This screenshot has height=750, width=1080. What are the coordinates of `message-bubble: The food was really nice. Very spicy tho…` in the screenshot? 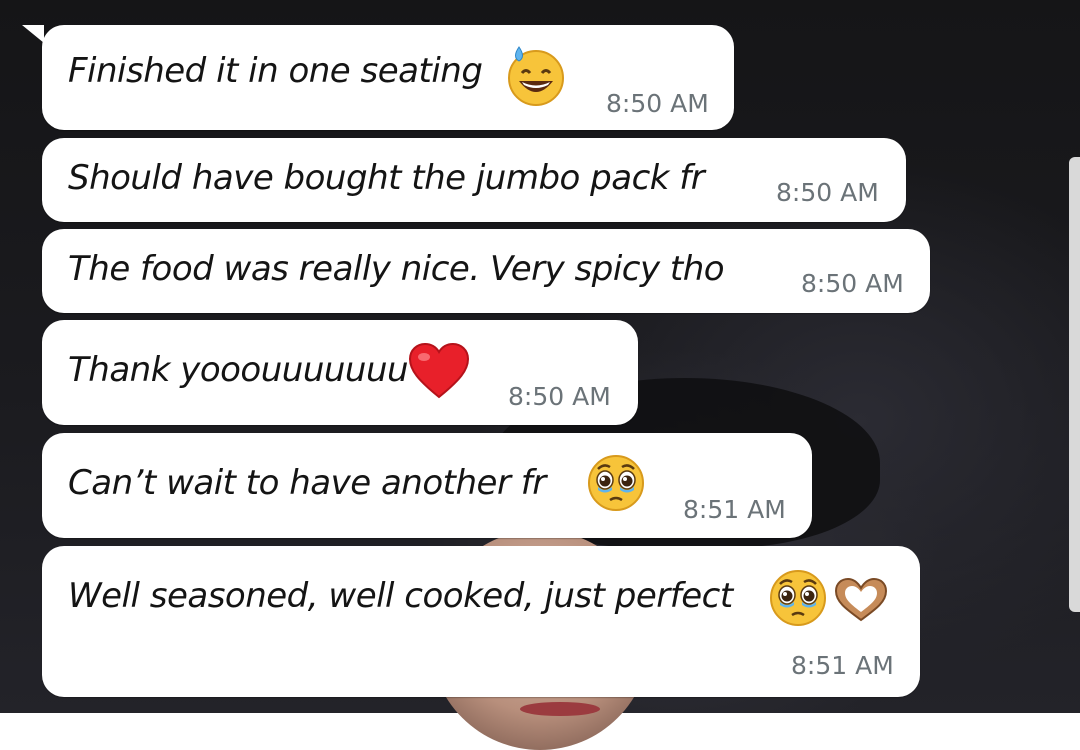 It's located at (486, 271).